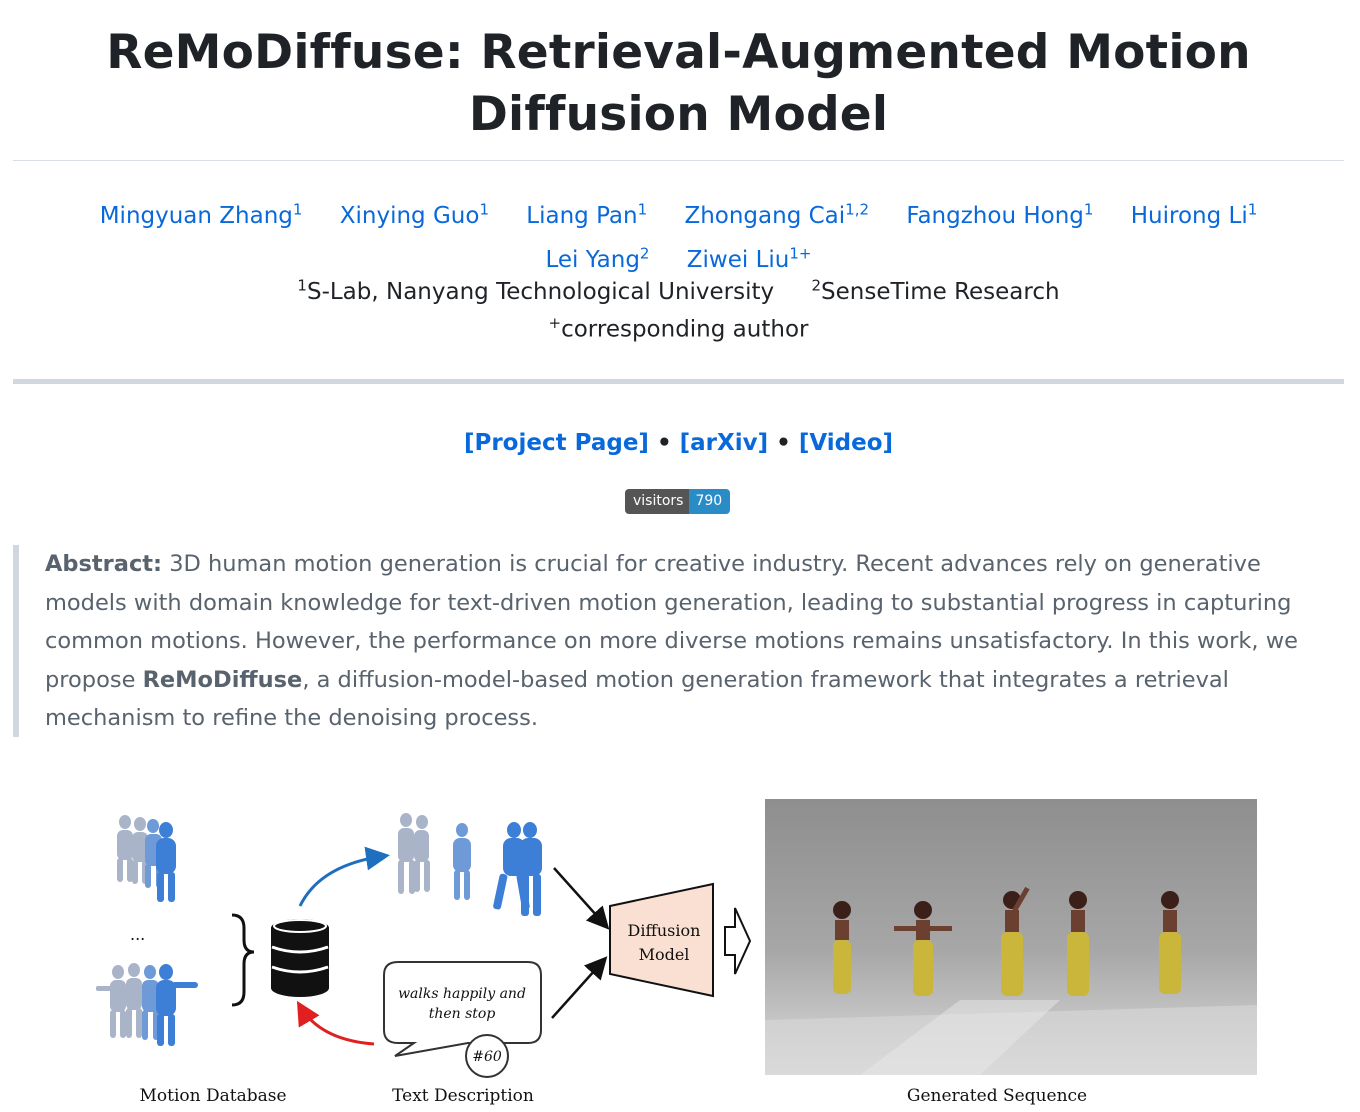 This screenshot has height=1112, width=1360. What do you see at coordinates (344, 876) in the screenshot?
I see `retrieval-arrow` at bounding box center [344, 876].